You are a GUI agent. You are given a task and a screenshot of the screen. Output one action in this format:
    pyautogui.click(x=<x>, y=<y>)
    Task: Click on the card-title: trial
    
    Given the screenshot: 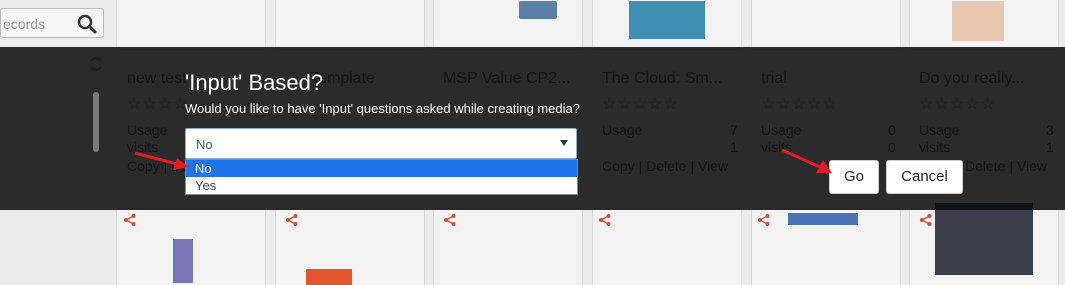 What is the action you would take?
    pyautogui.click(x=774, y=78)
    